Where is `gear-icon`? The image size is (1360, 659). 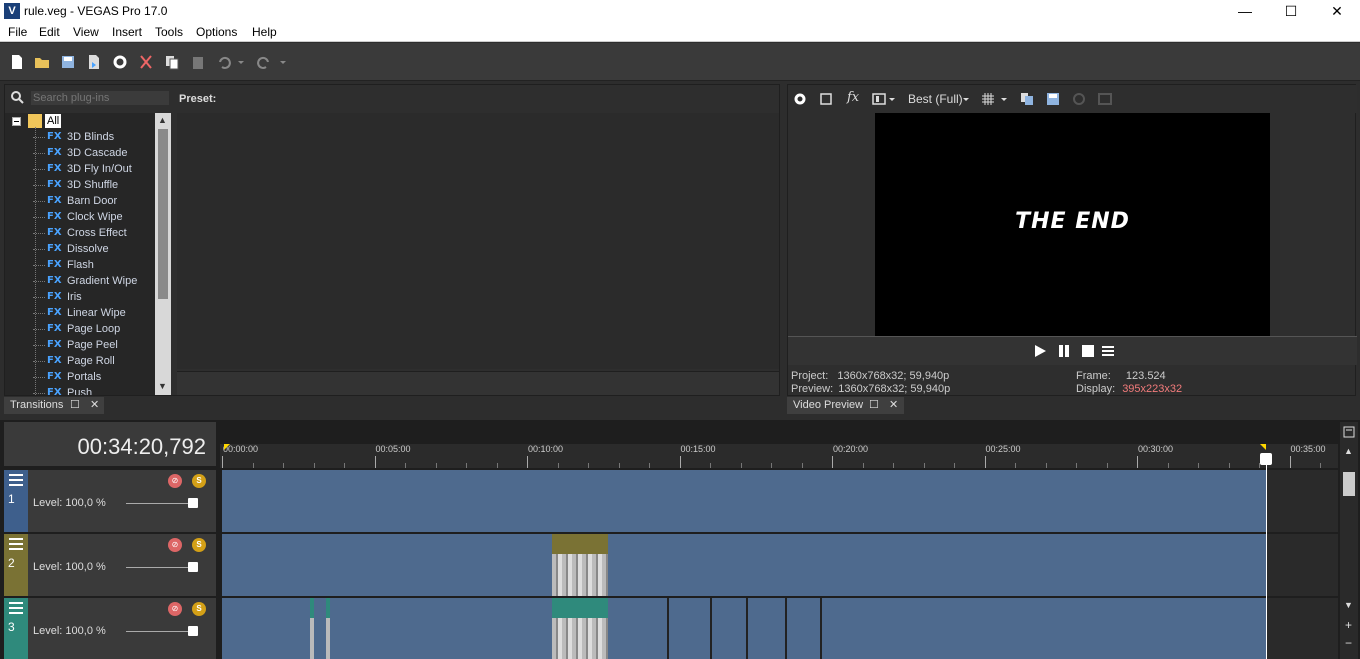
gear-icon is located at coordinates (120, 62).